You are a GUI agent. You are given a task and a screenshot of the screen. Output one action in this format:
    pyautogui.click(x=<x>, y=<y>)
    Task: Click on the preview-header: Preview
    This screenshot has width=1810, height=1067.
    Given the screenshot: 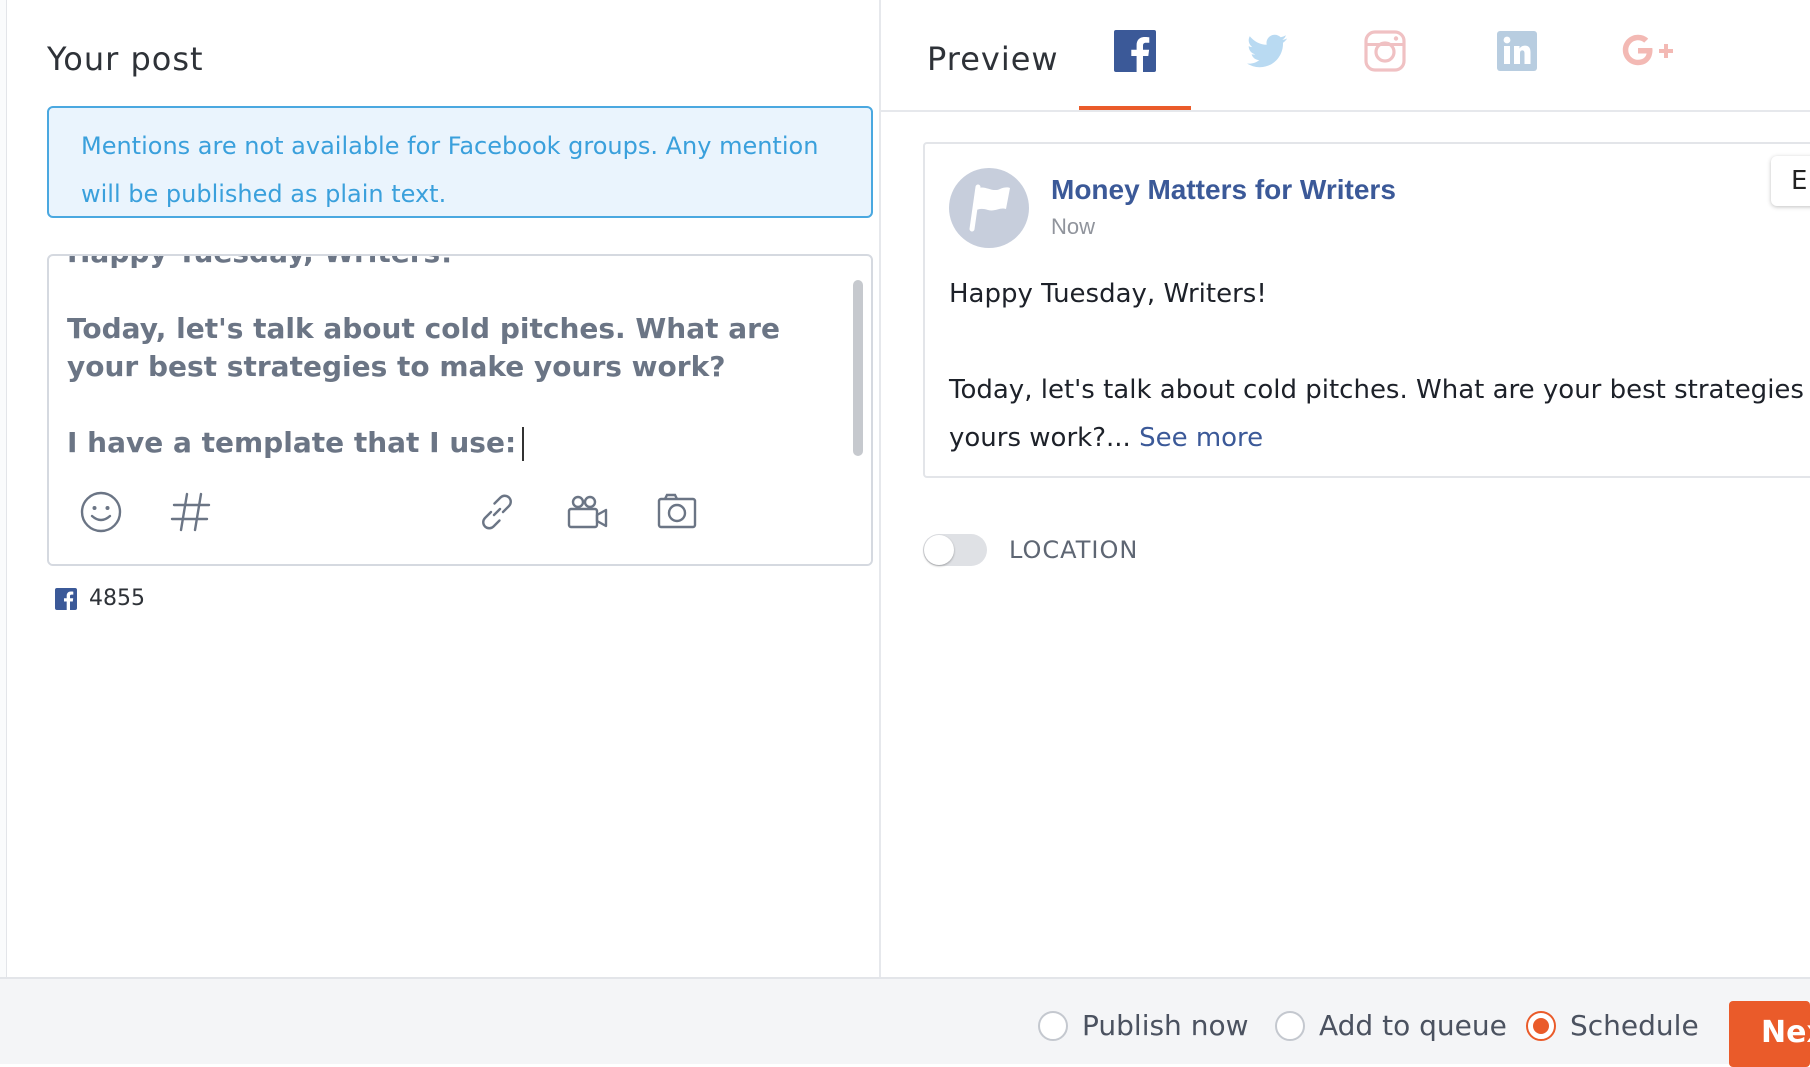 What is the action you would take?
    pyautogui.click(x=1345, y=56)
    